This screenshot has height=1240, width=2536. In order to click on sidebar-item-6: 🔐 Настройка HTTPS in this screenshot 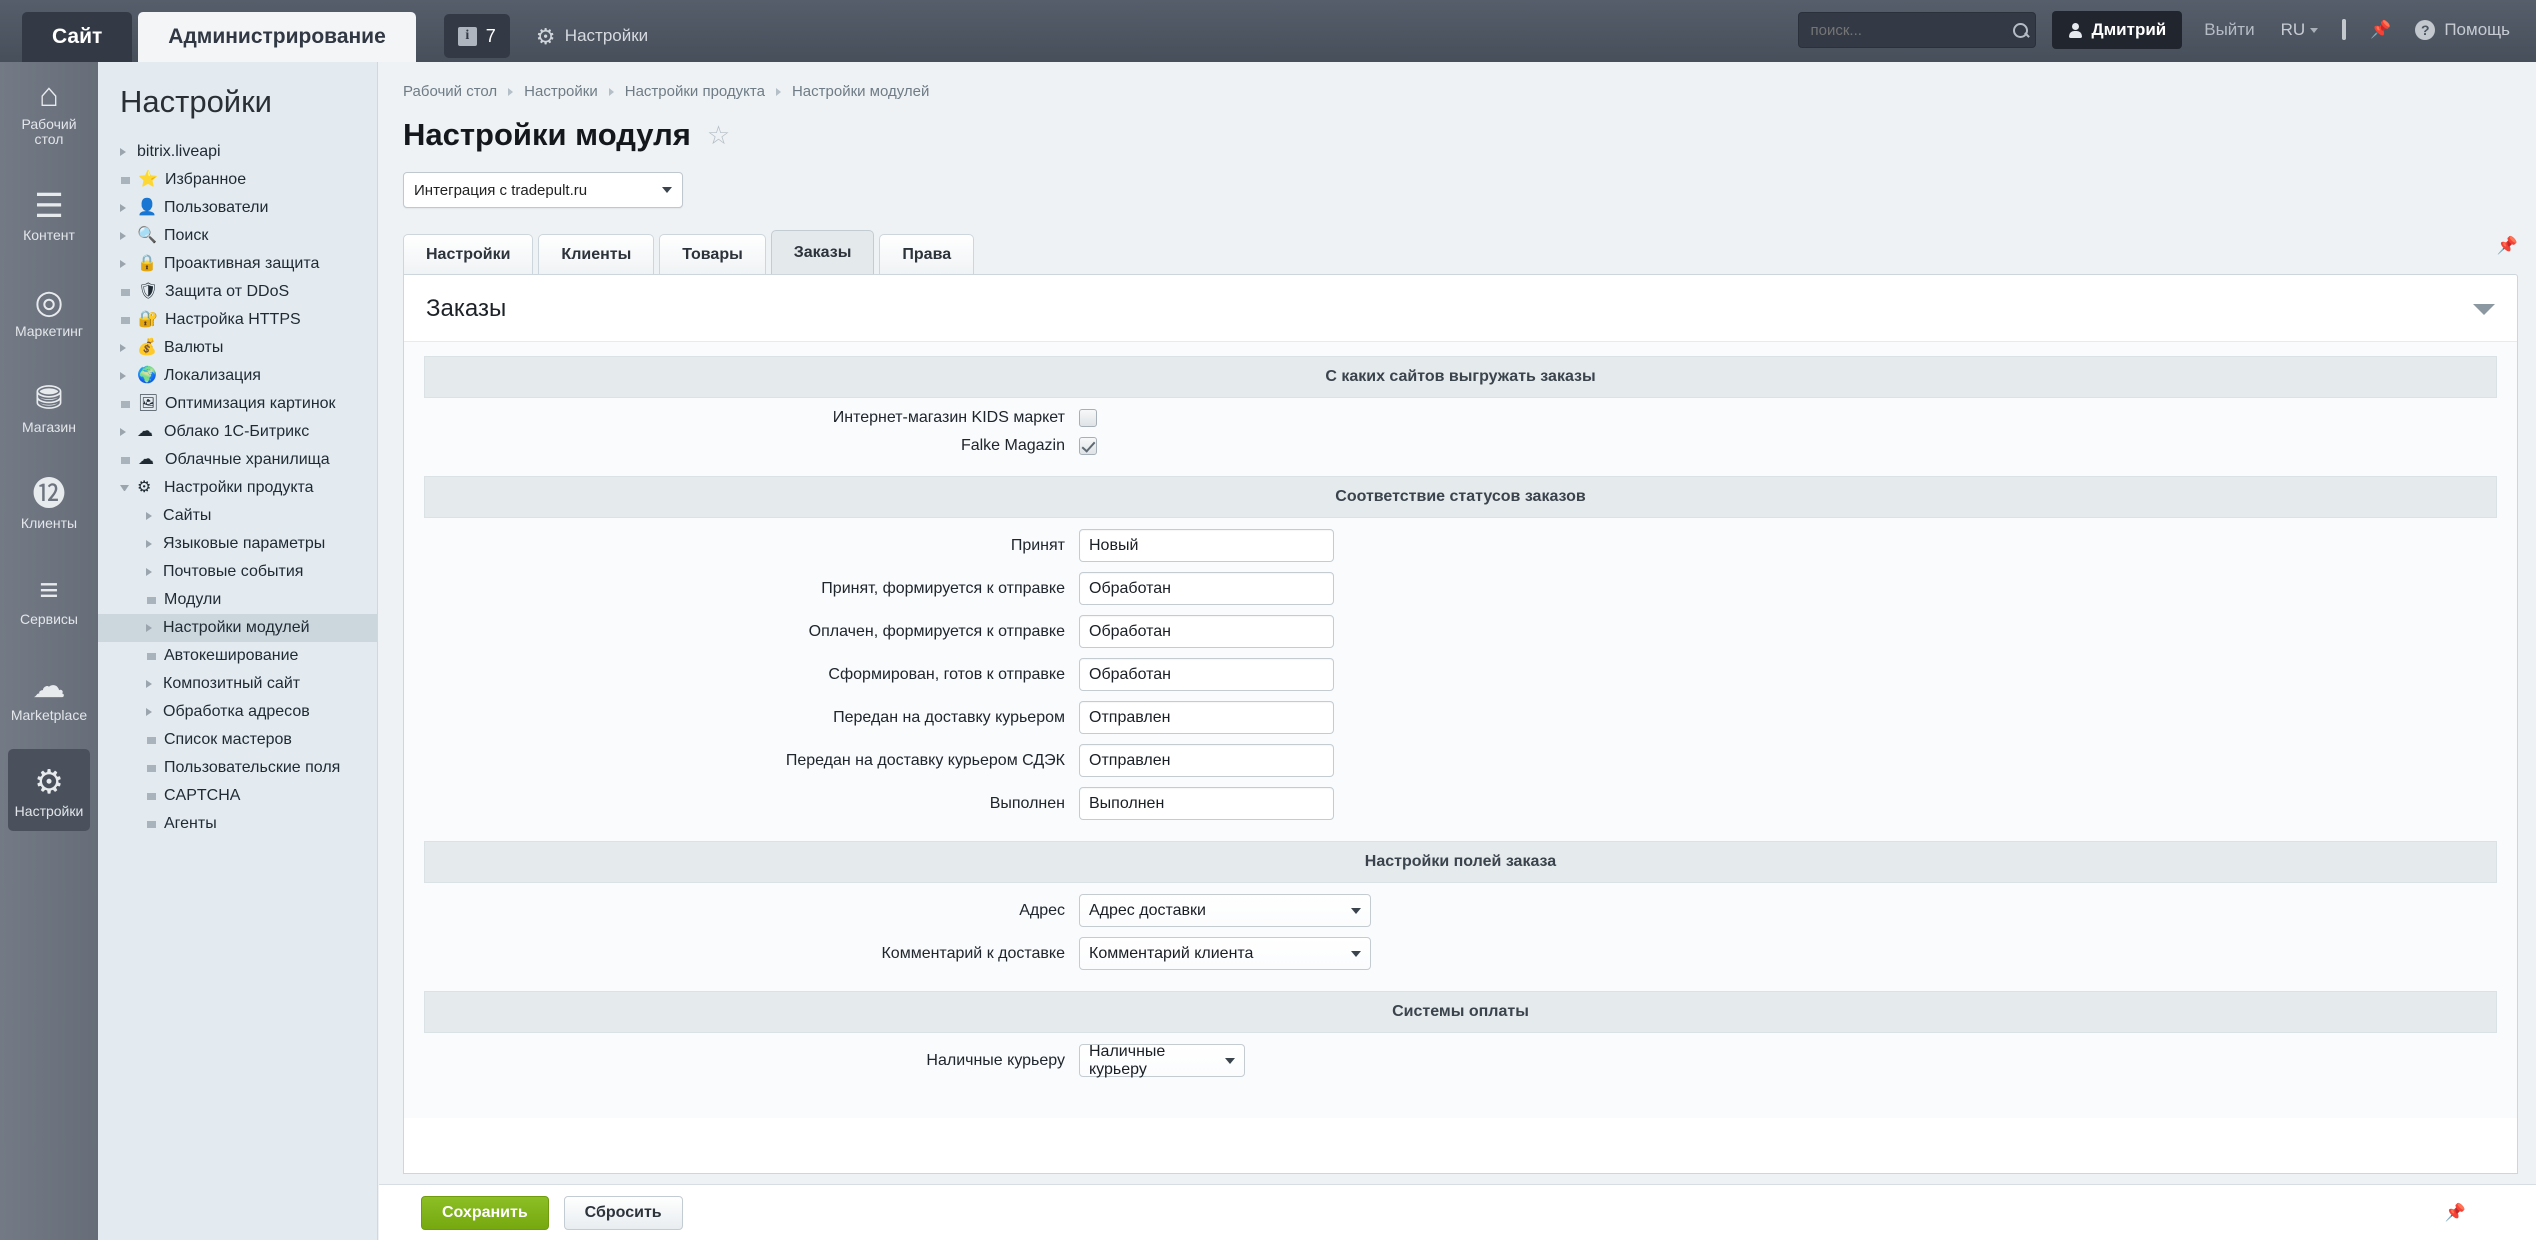, I will do `click(237, 320)`.